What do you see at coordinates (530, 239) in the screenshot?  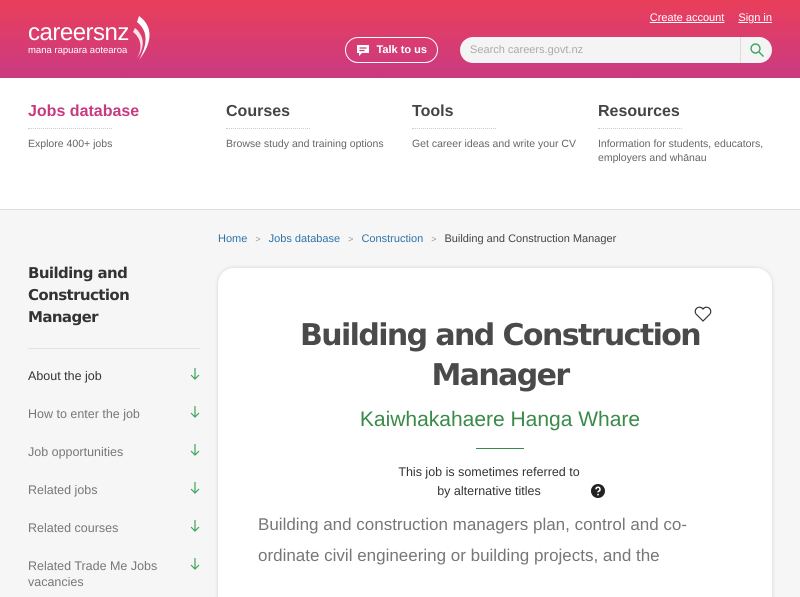 I see `breadcrumb-current: Building and Construction Manager` at bounding box center [530, 239].